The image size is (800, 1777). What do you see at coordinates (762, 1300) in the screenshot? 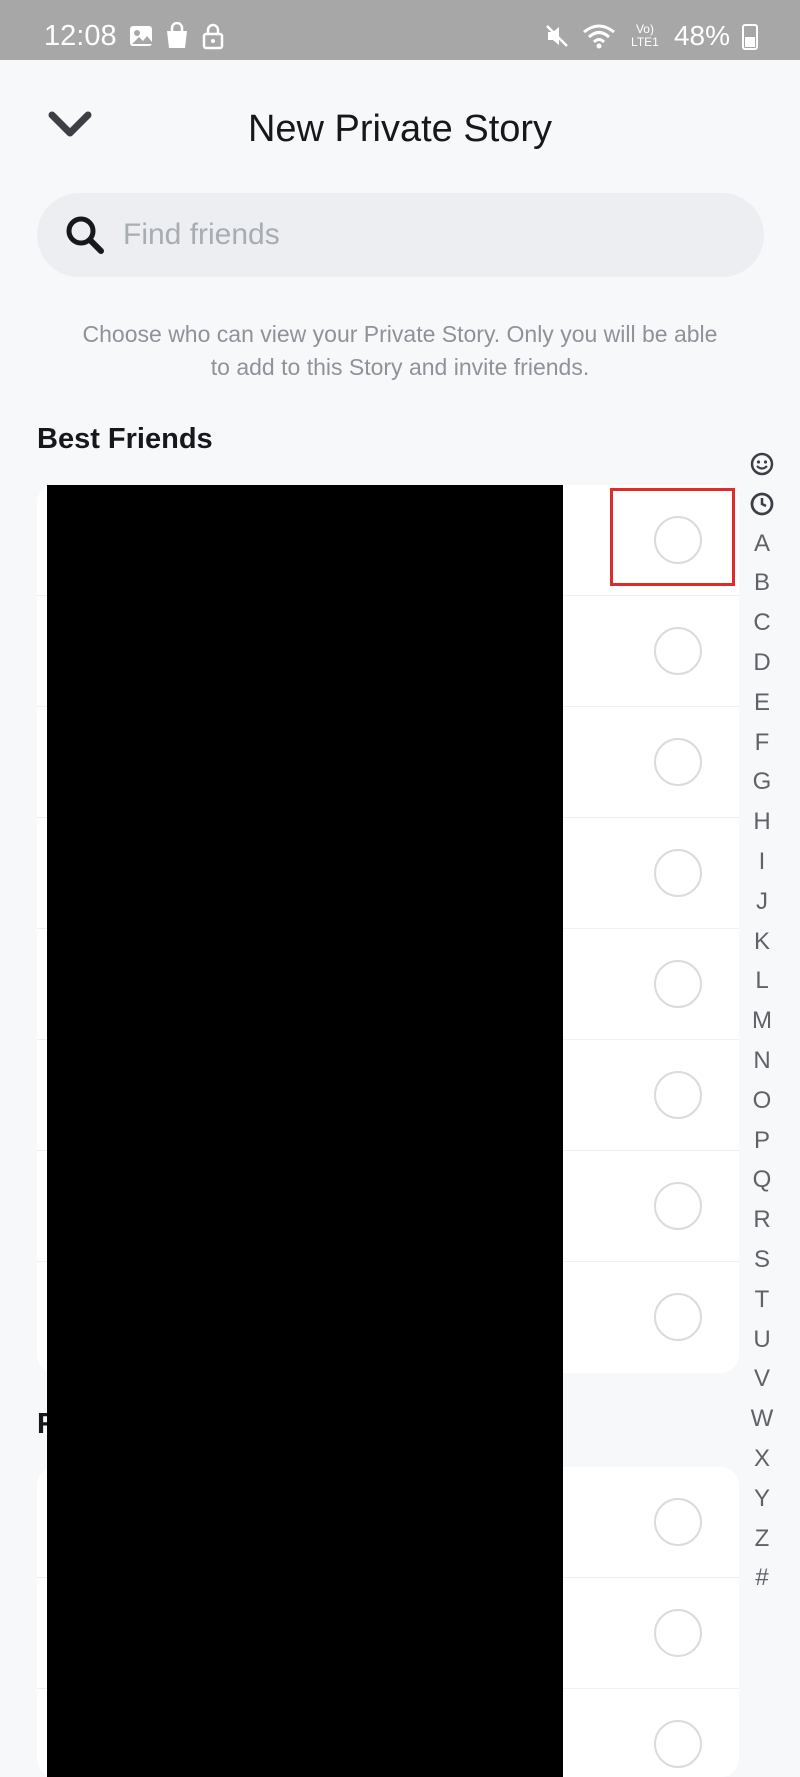
I see `index-letter: T` at bounding box center [762, 1300].